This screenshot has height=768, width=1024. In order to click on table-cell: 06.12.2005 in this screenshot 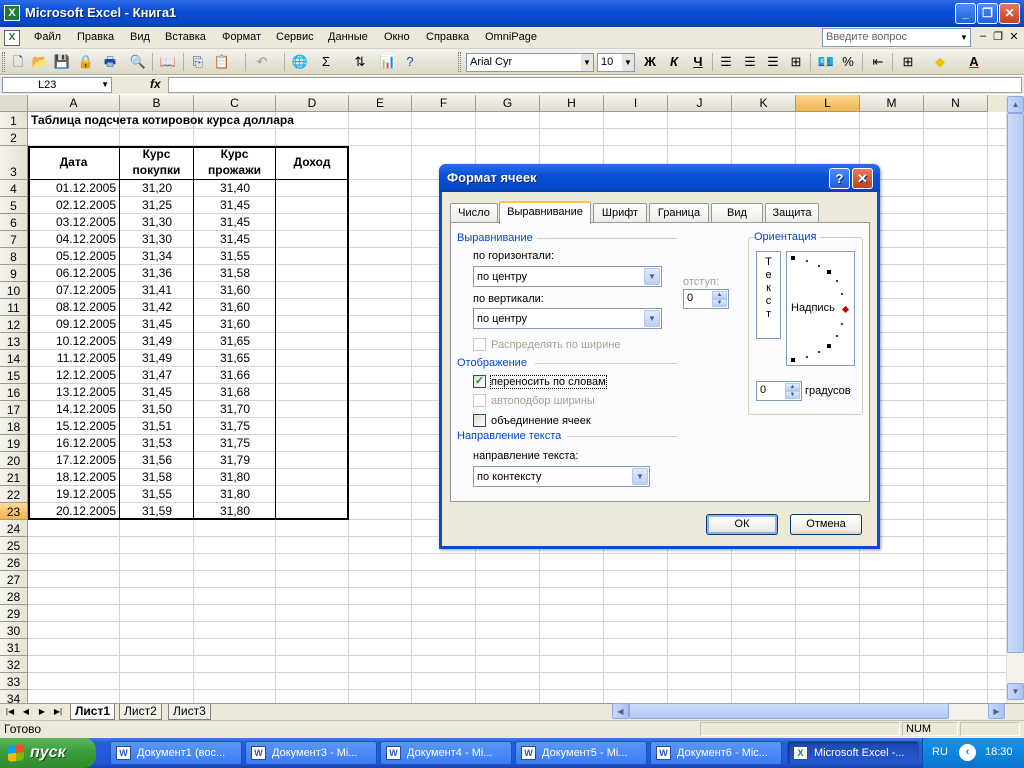, I will do `click(72, 273)`.